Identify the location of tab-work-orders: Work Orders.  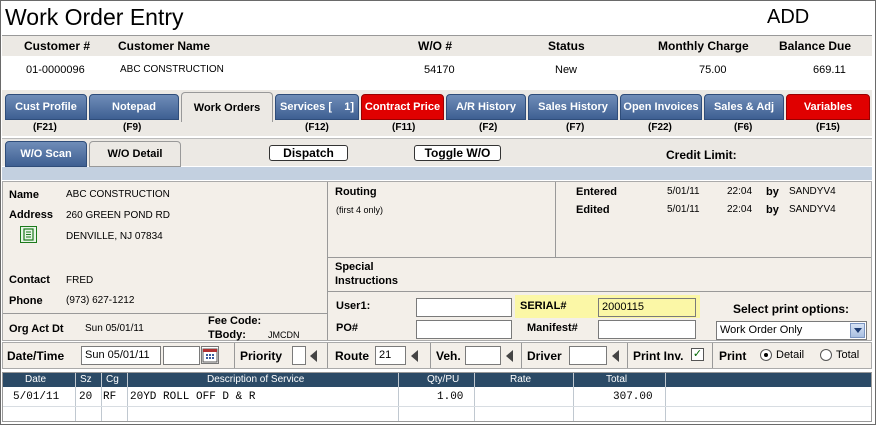
(227, 107).